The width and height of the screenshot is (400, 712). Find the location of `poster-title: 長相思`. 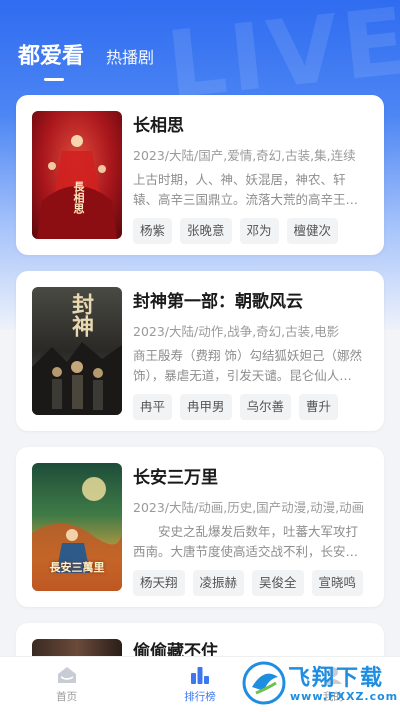

poster-title: 長相思 is located at coordinates (78, 197).